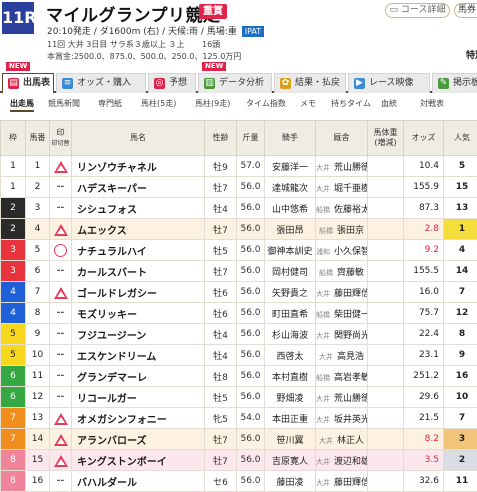 The height and width of the screenshot is (492, 477). What do you see at coordinates (239, 376) in the screenshot?
I see `table-row: 611--グランデマーレ牡856.0本村直樹船橋高岩孝敏251.216` at bounding box center [239, 376].